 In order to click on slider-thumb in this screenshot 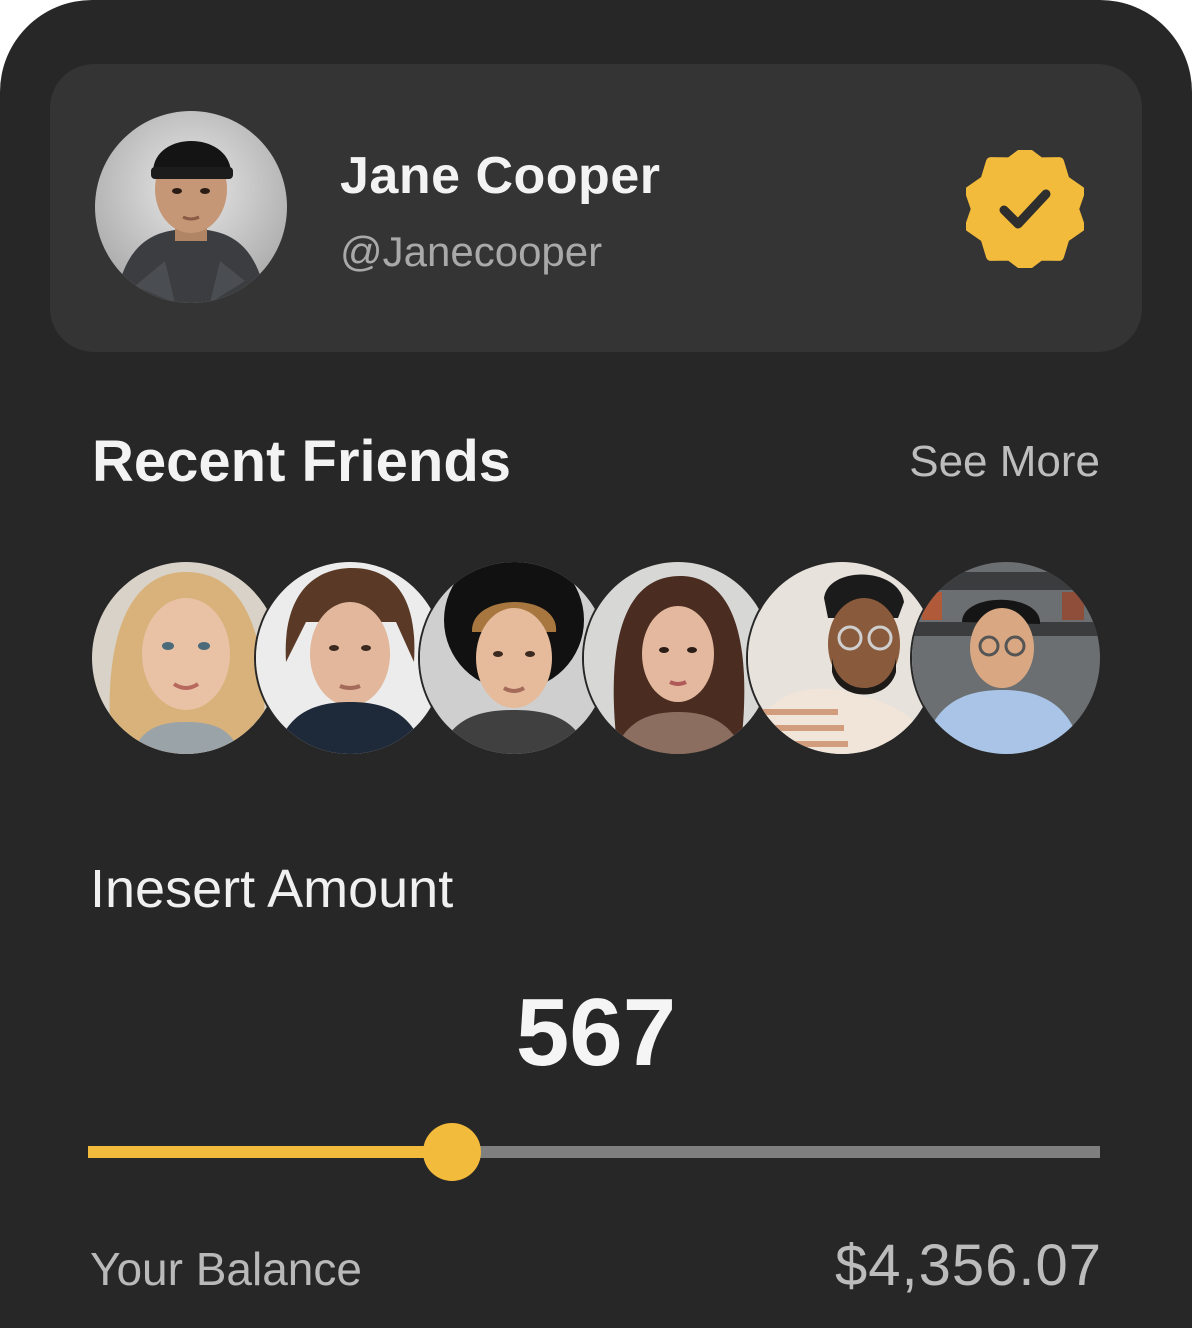, I will do `click(452, 1152)`.